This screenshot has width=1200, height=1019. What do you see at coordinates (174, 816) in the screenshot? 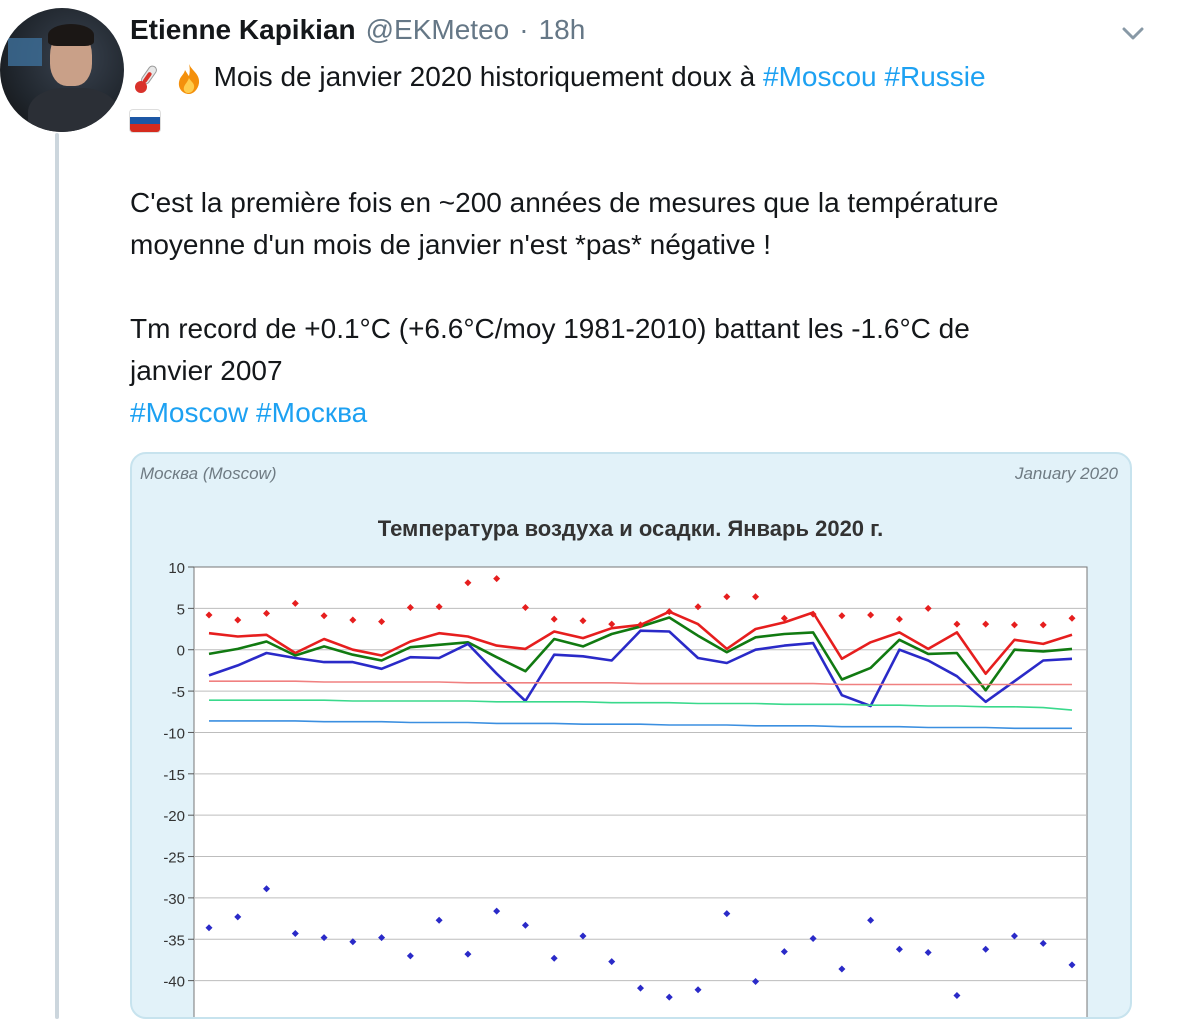
I see `y-tick-label: -20` at bounding box center [174, 816].